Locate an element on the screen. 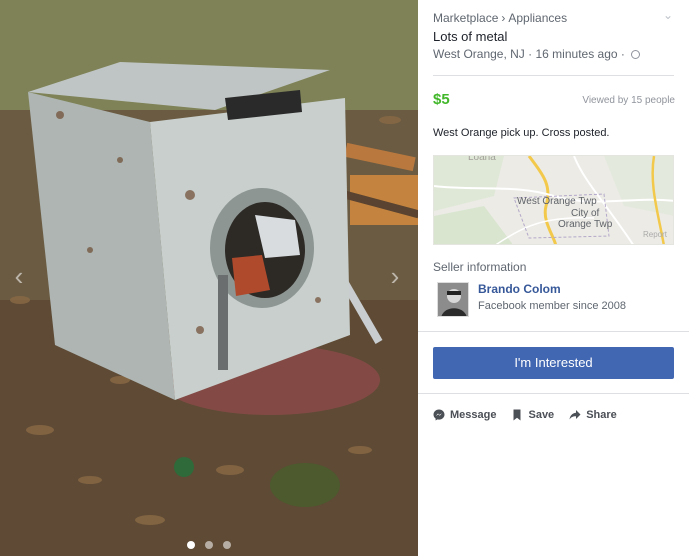 The width and height of the screenshot is (689, 556). avatar-image is located at coordinates (453, 299).